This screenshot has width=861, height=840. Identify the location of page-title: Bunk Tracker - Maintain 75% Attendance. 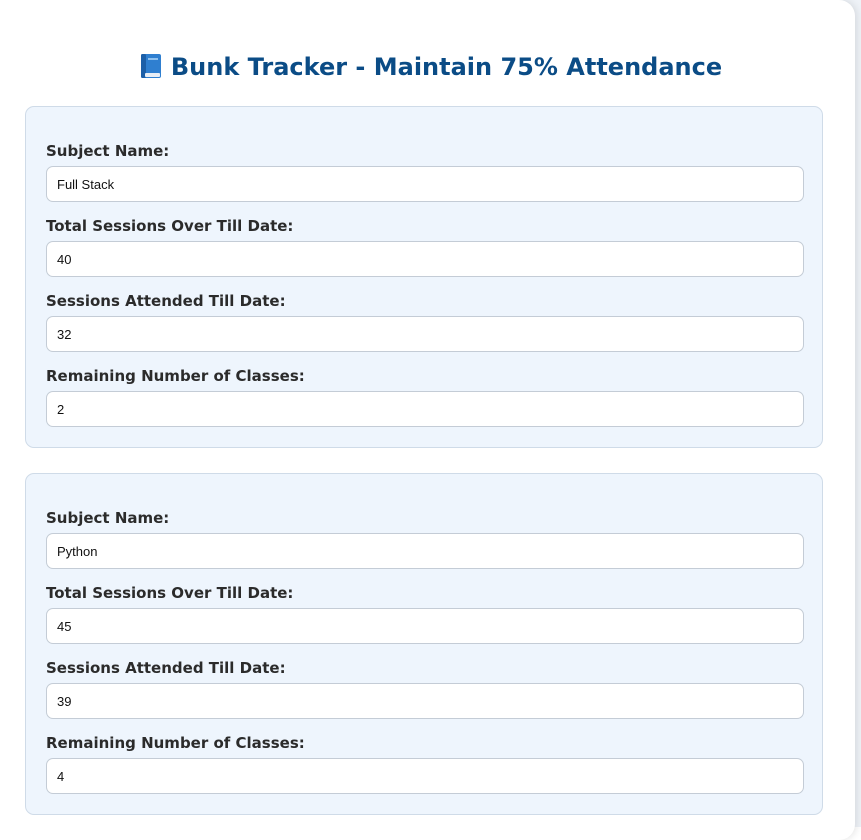
(430, 69).